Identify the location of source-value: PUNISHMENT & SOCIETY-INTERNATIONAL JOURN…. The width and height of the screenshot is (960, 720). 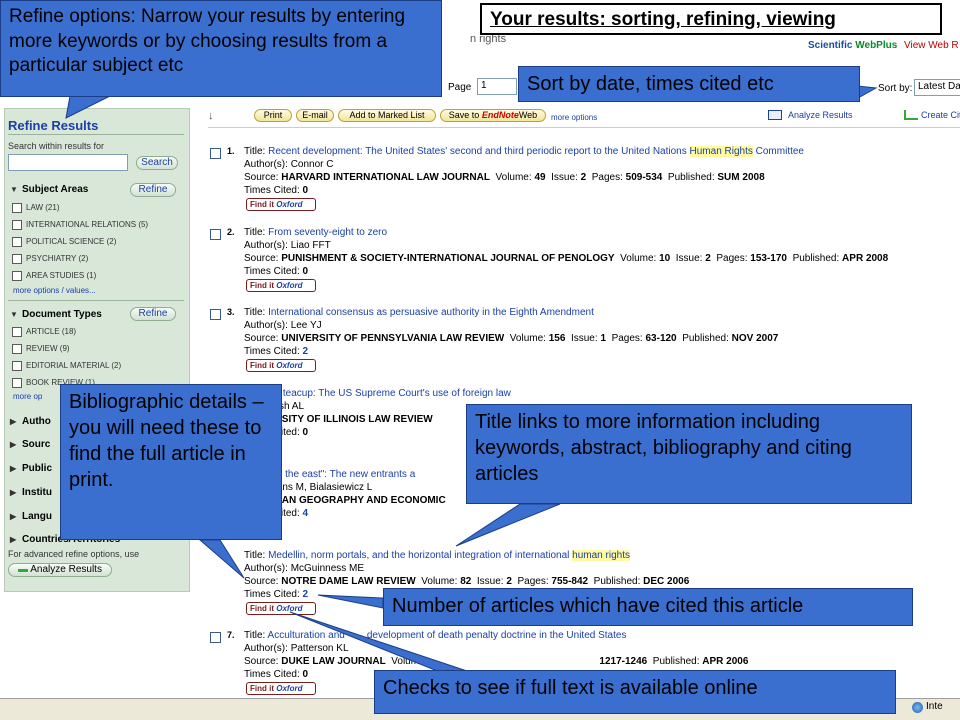
(448, 258).